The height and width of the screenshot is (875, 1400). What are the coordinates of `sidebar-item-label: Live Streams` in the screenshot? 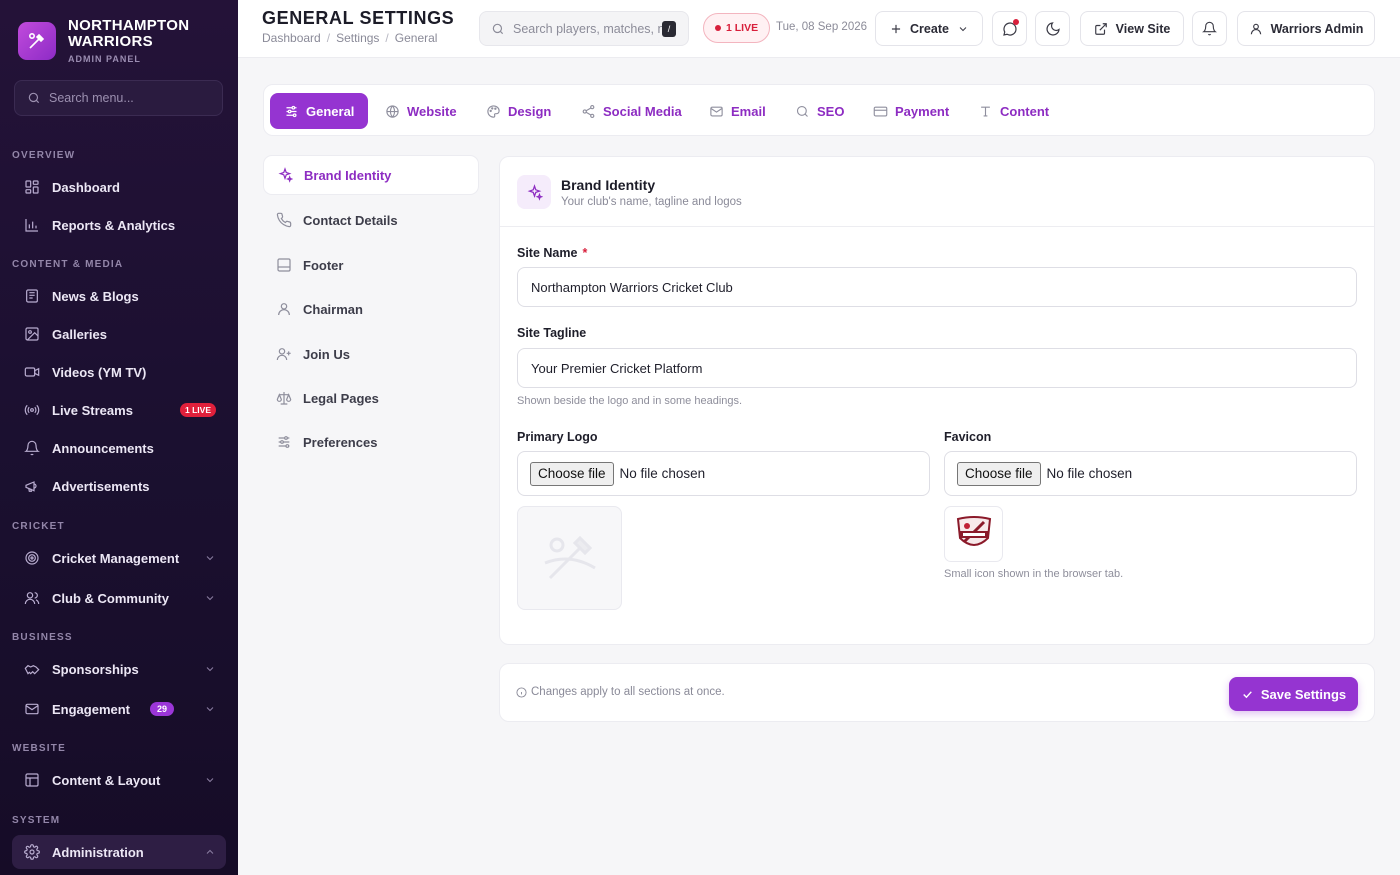 It's located at (92, 410).